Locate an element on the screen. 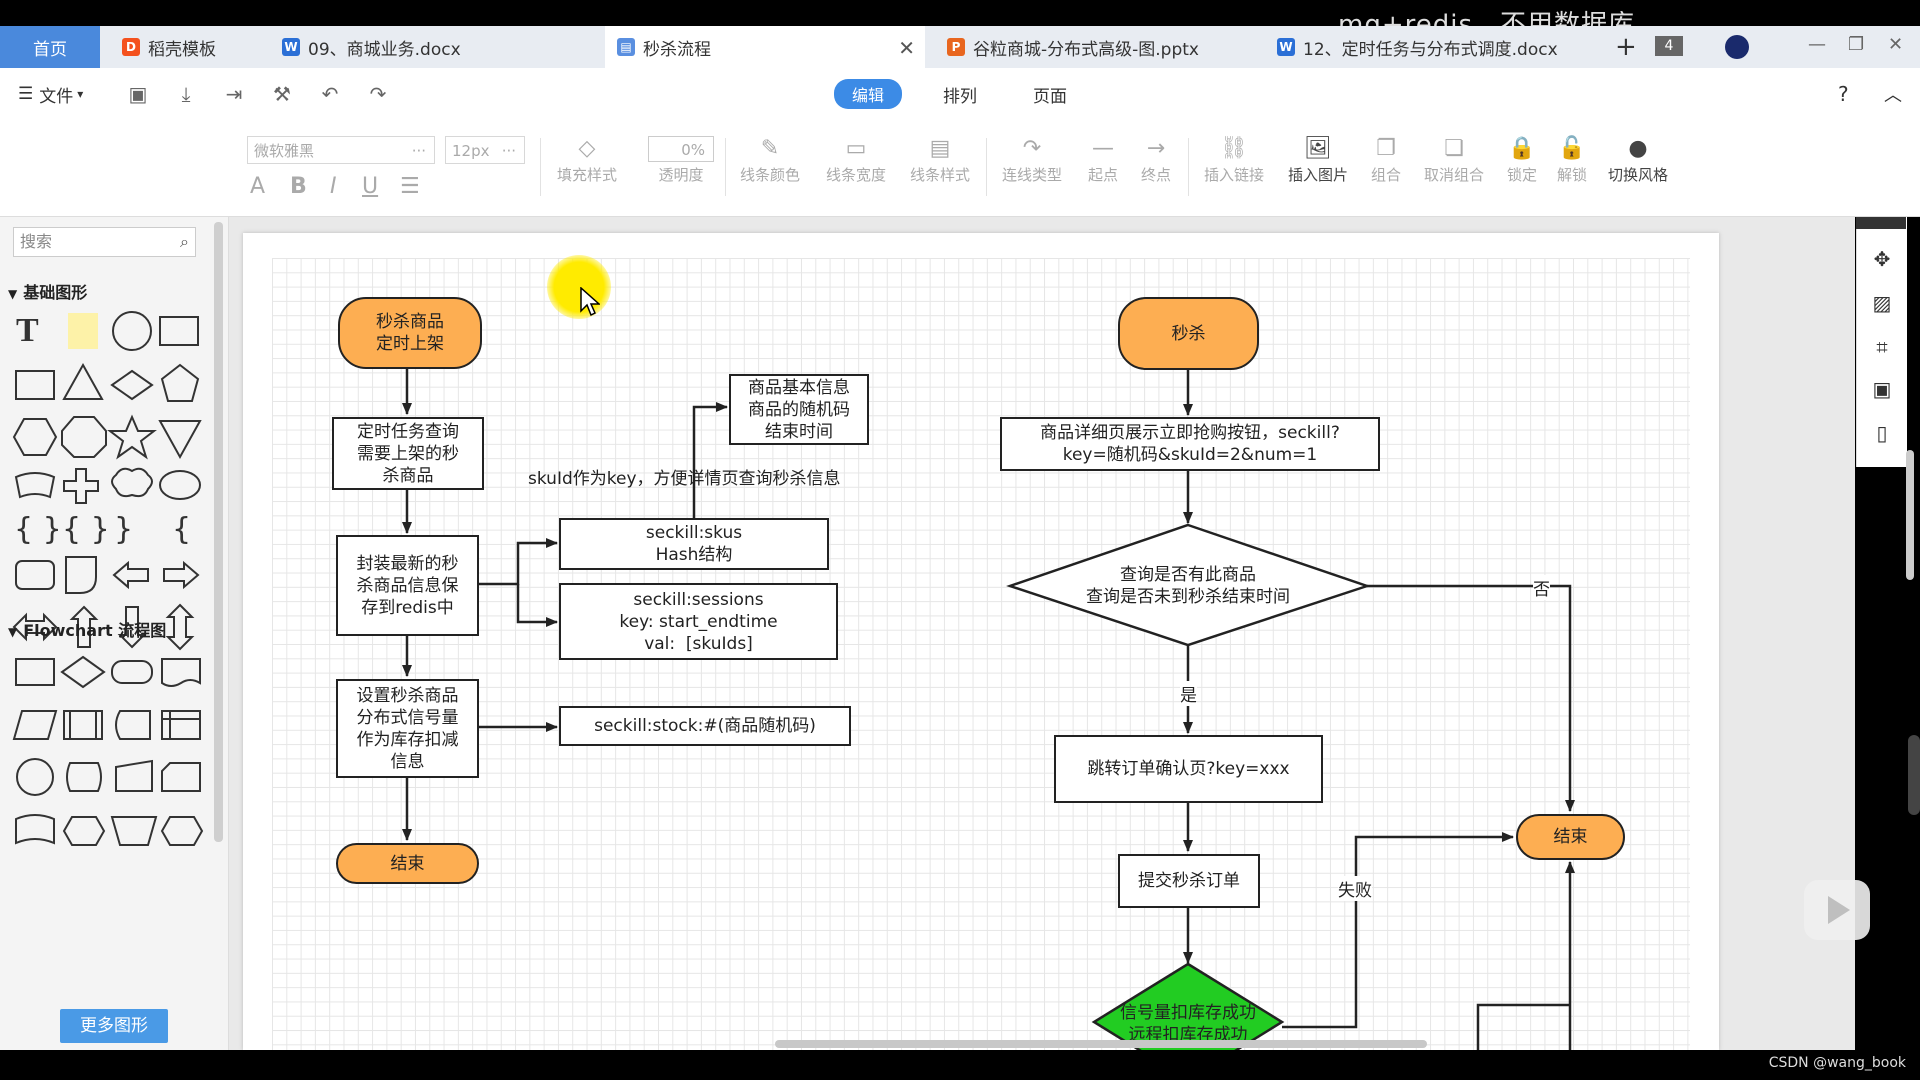 This screenshot has height=1080, width=1920. flow-data-text: seckill:stock:#(商品随机码) is located at coordinates (705, 726).